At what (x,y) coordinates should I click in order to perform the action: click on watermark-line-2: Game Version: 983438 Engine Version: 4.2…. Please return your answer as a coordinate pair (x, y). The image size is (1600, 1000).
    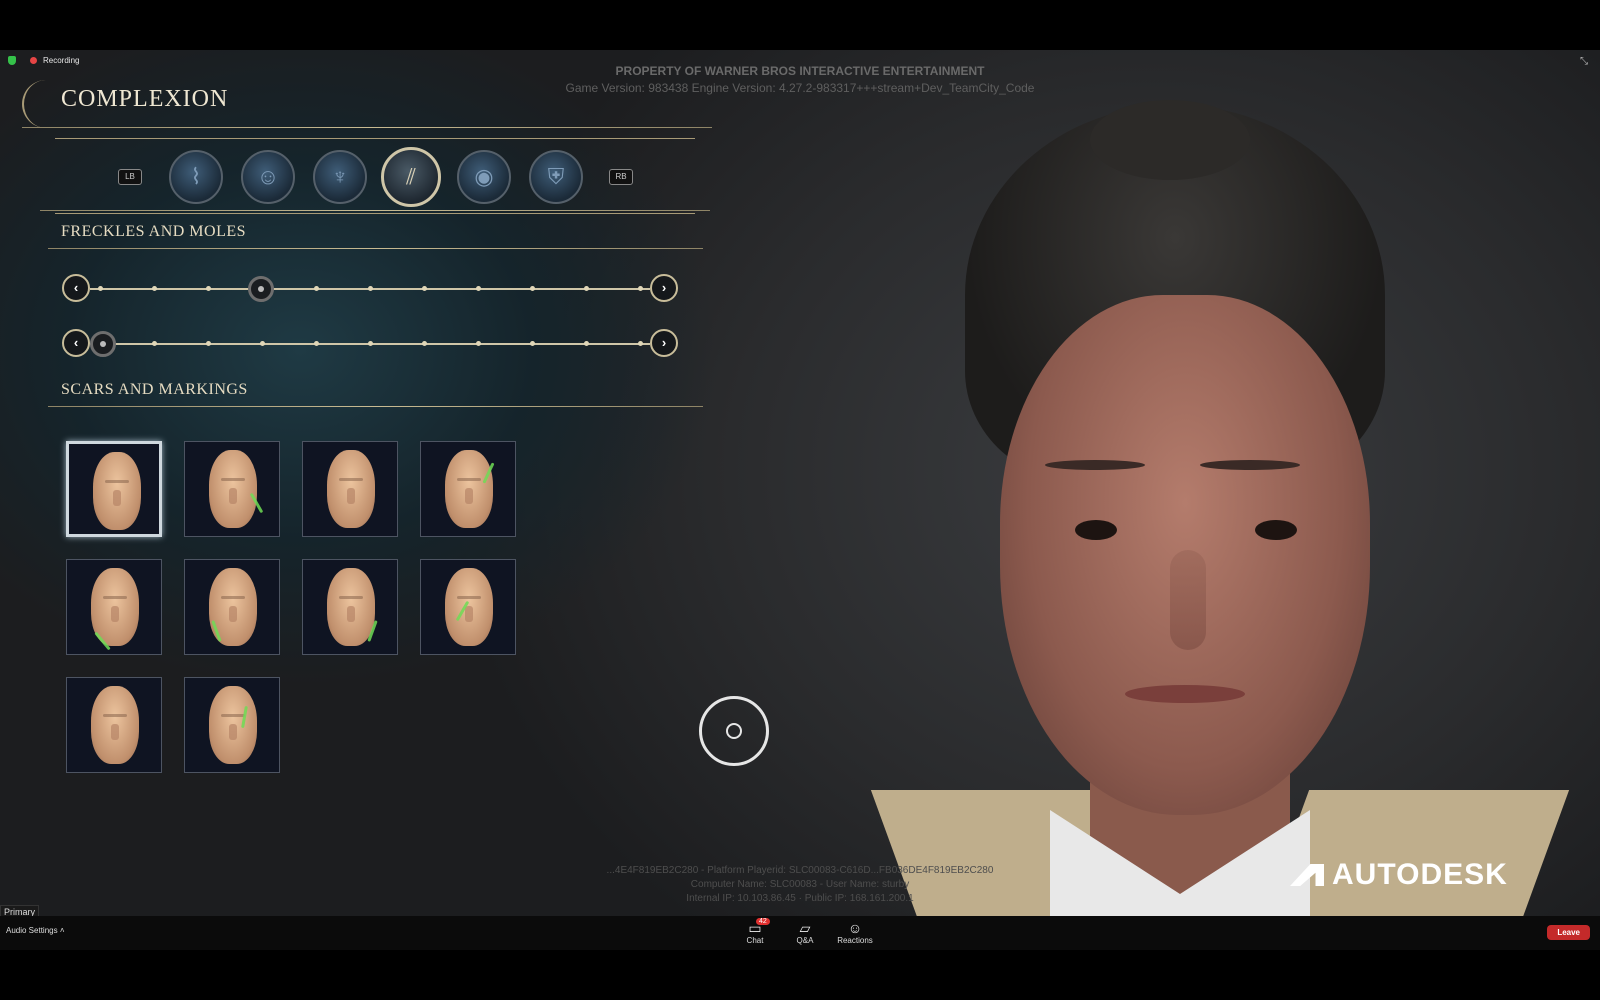
    Looking at the image, I should click on (800, 88).